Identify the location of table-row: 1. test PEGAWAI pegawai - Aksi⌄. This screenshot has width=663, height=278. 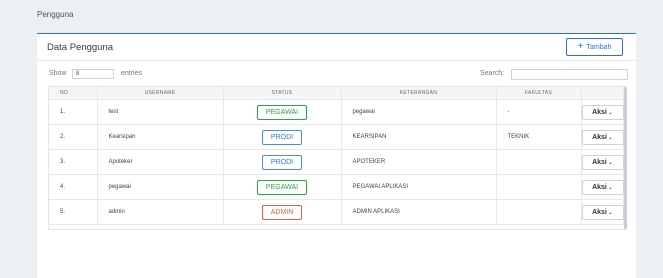
(336, 112).